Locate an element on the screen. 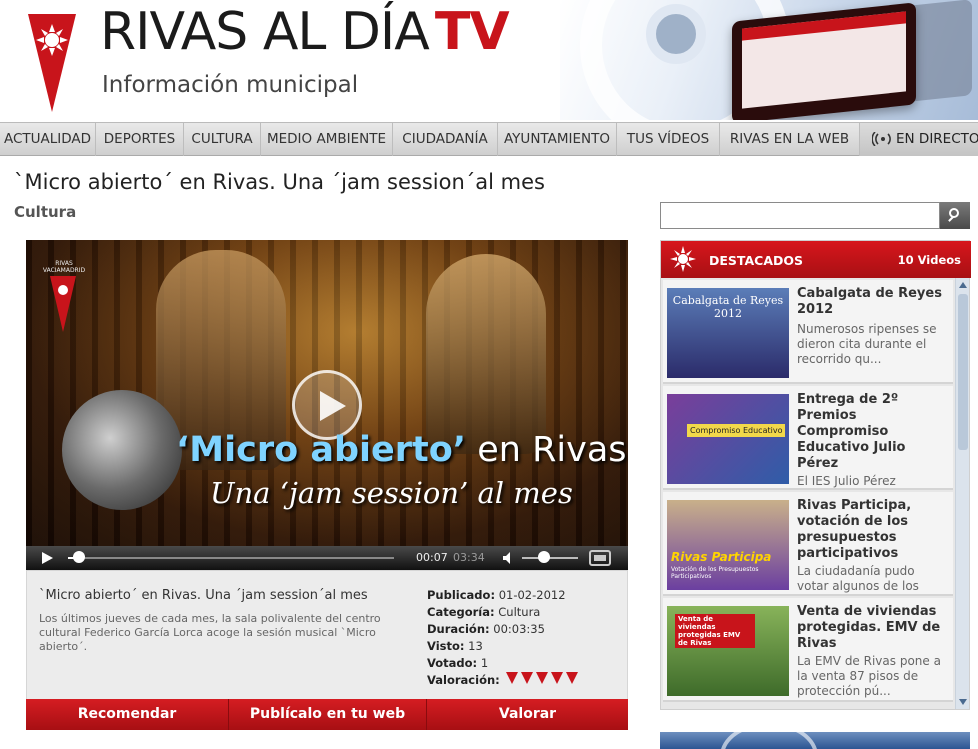 The width and height of the screenshot is (978, 749). category-value: Cultura is located at coordinates (519, 612).